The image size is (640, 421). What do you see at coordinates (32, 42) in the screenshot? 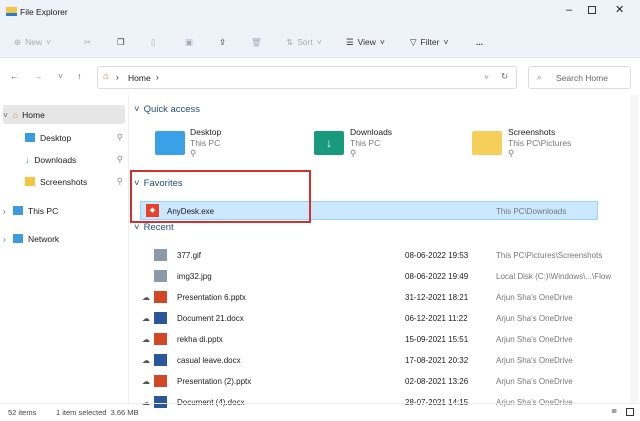
I see `new-button: ⊕ New ˅` at bounding box center [32, 42].